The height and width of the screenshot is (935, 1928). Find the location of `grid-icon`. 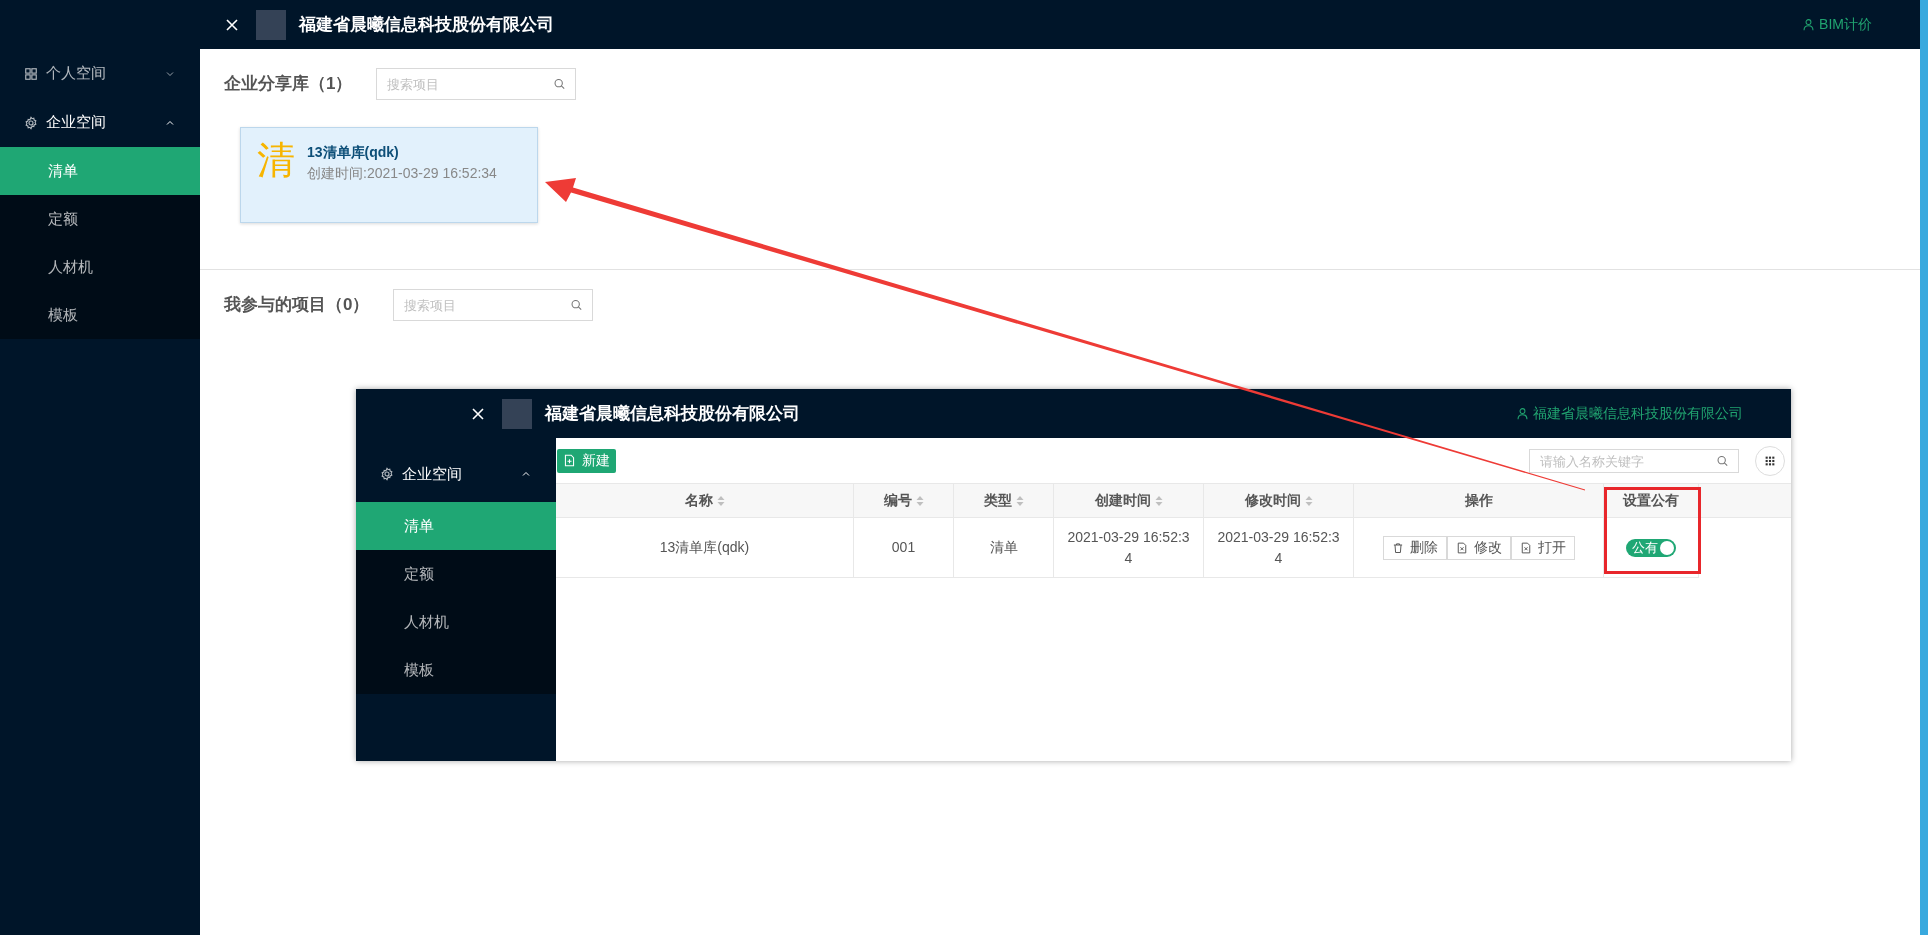

grid-icon is located at coordinates (31, 73).